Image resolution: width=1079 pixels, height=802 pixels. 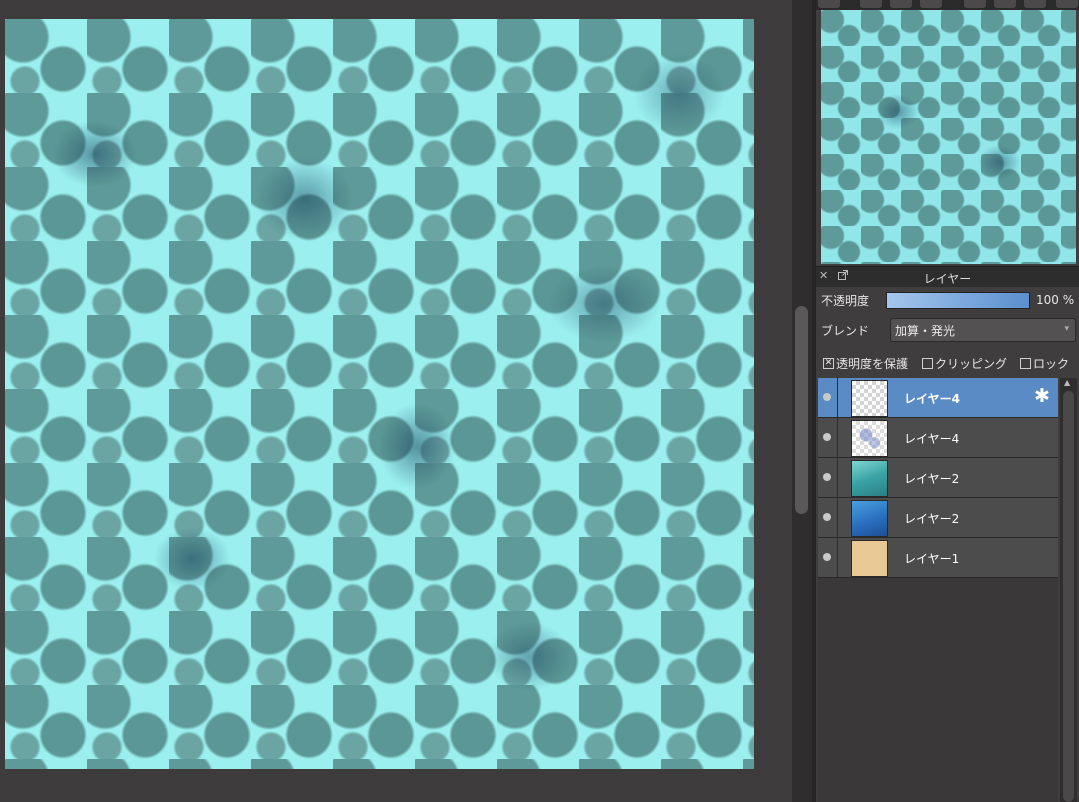 I want to click on clipping-checkbox, so click(x=927, y=363).